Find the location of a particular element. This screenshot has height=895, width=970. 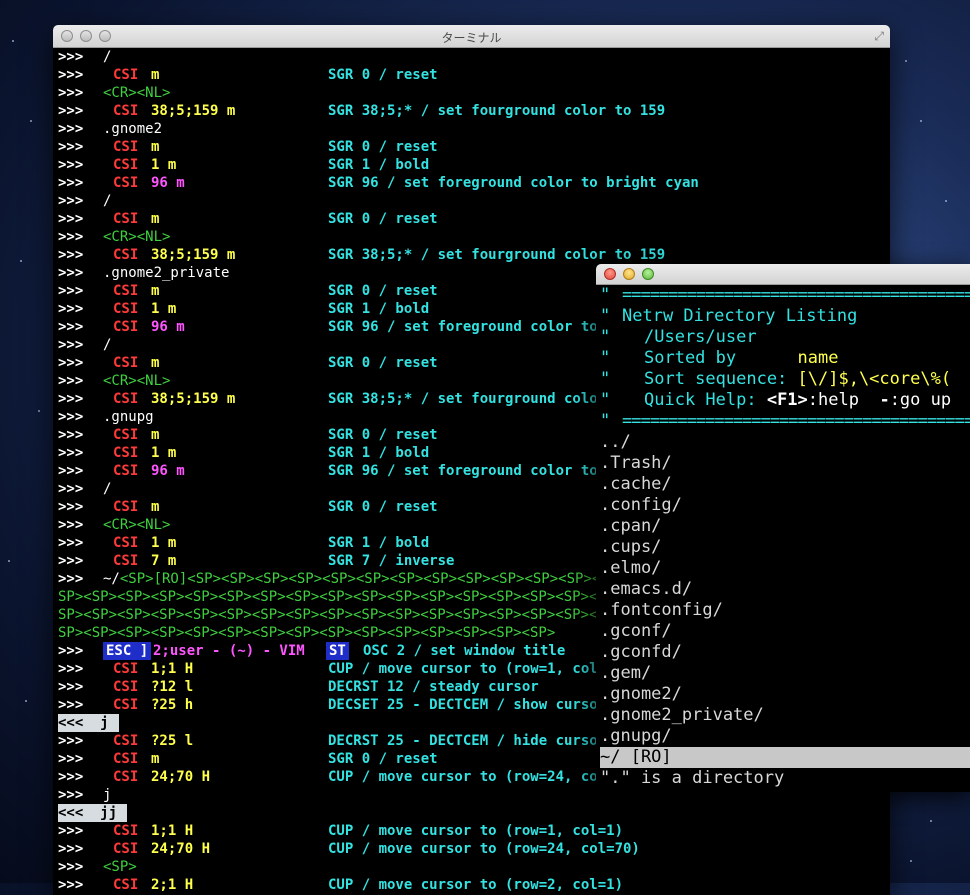

netrw-entry: .cpan/ is located at coordinates (785, 526).